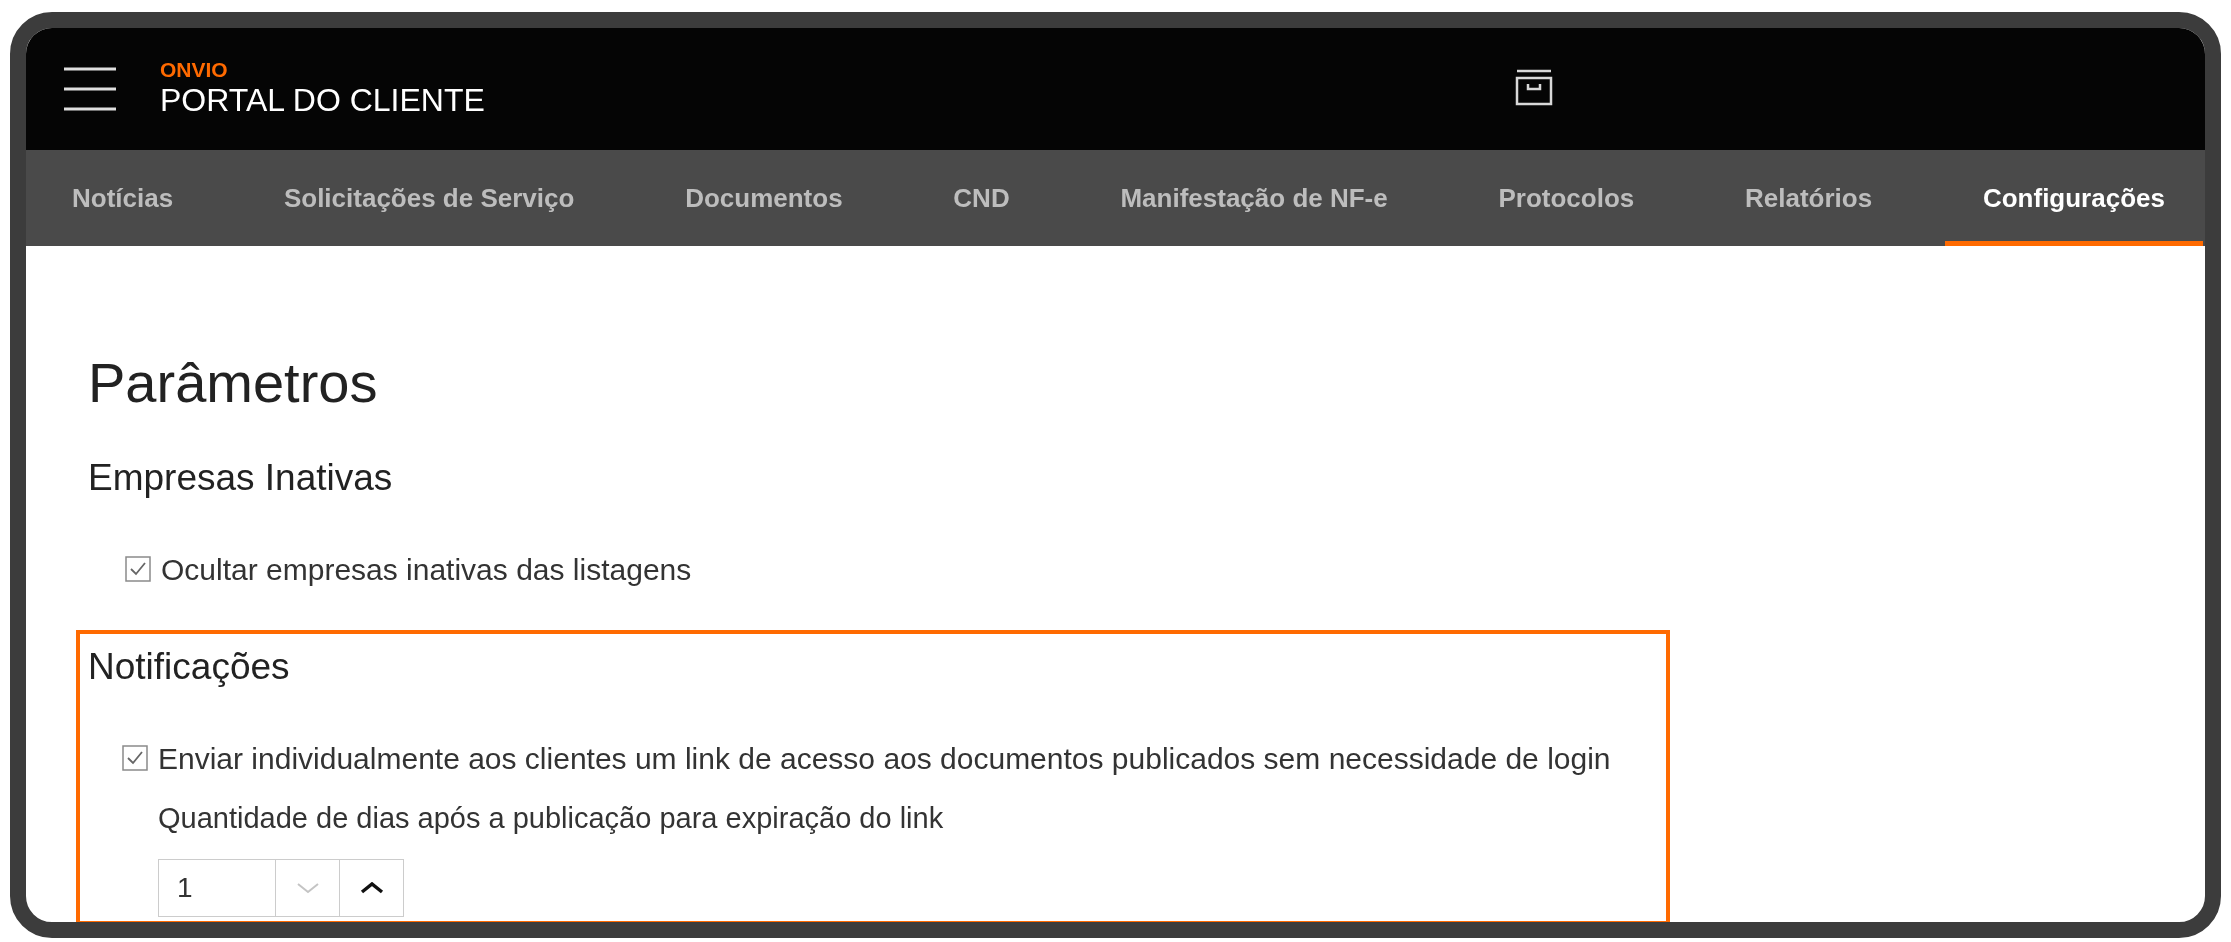 The width and height of the screenshot is (2231, 942). What do you see at coordinates (884, 758) in the screenshot?
I see `option-label: Enviar individualmente aos clientes um link de acesso aos documentos publicados sem necessidade de login` at bounding box center [884, 758].